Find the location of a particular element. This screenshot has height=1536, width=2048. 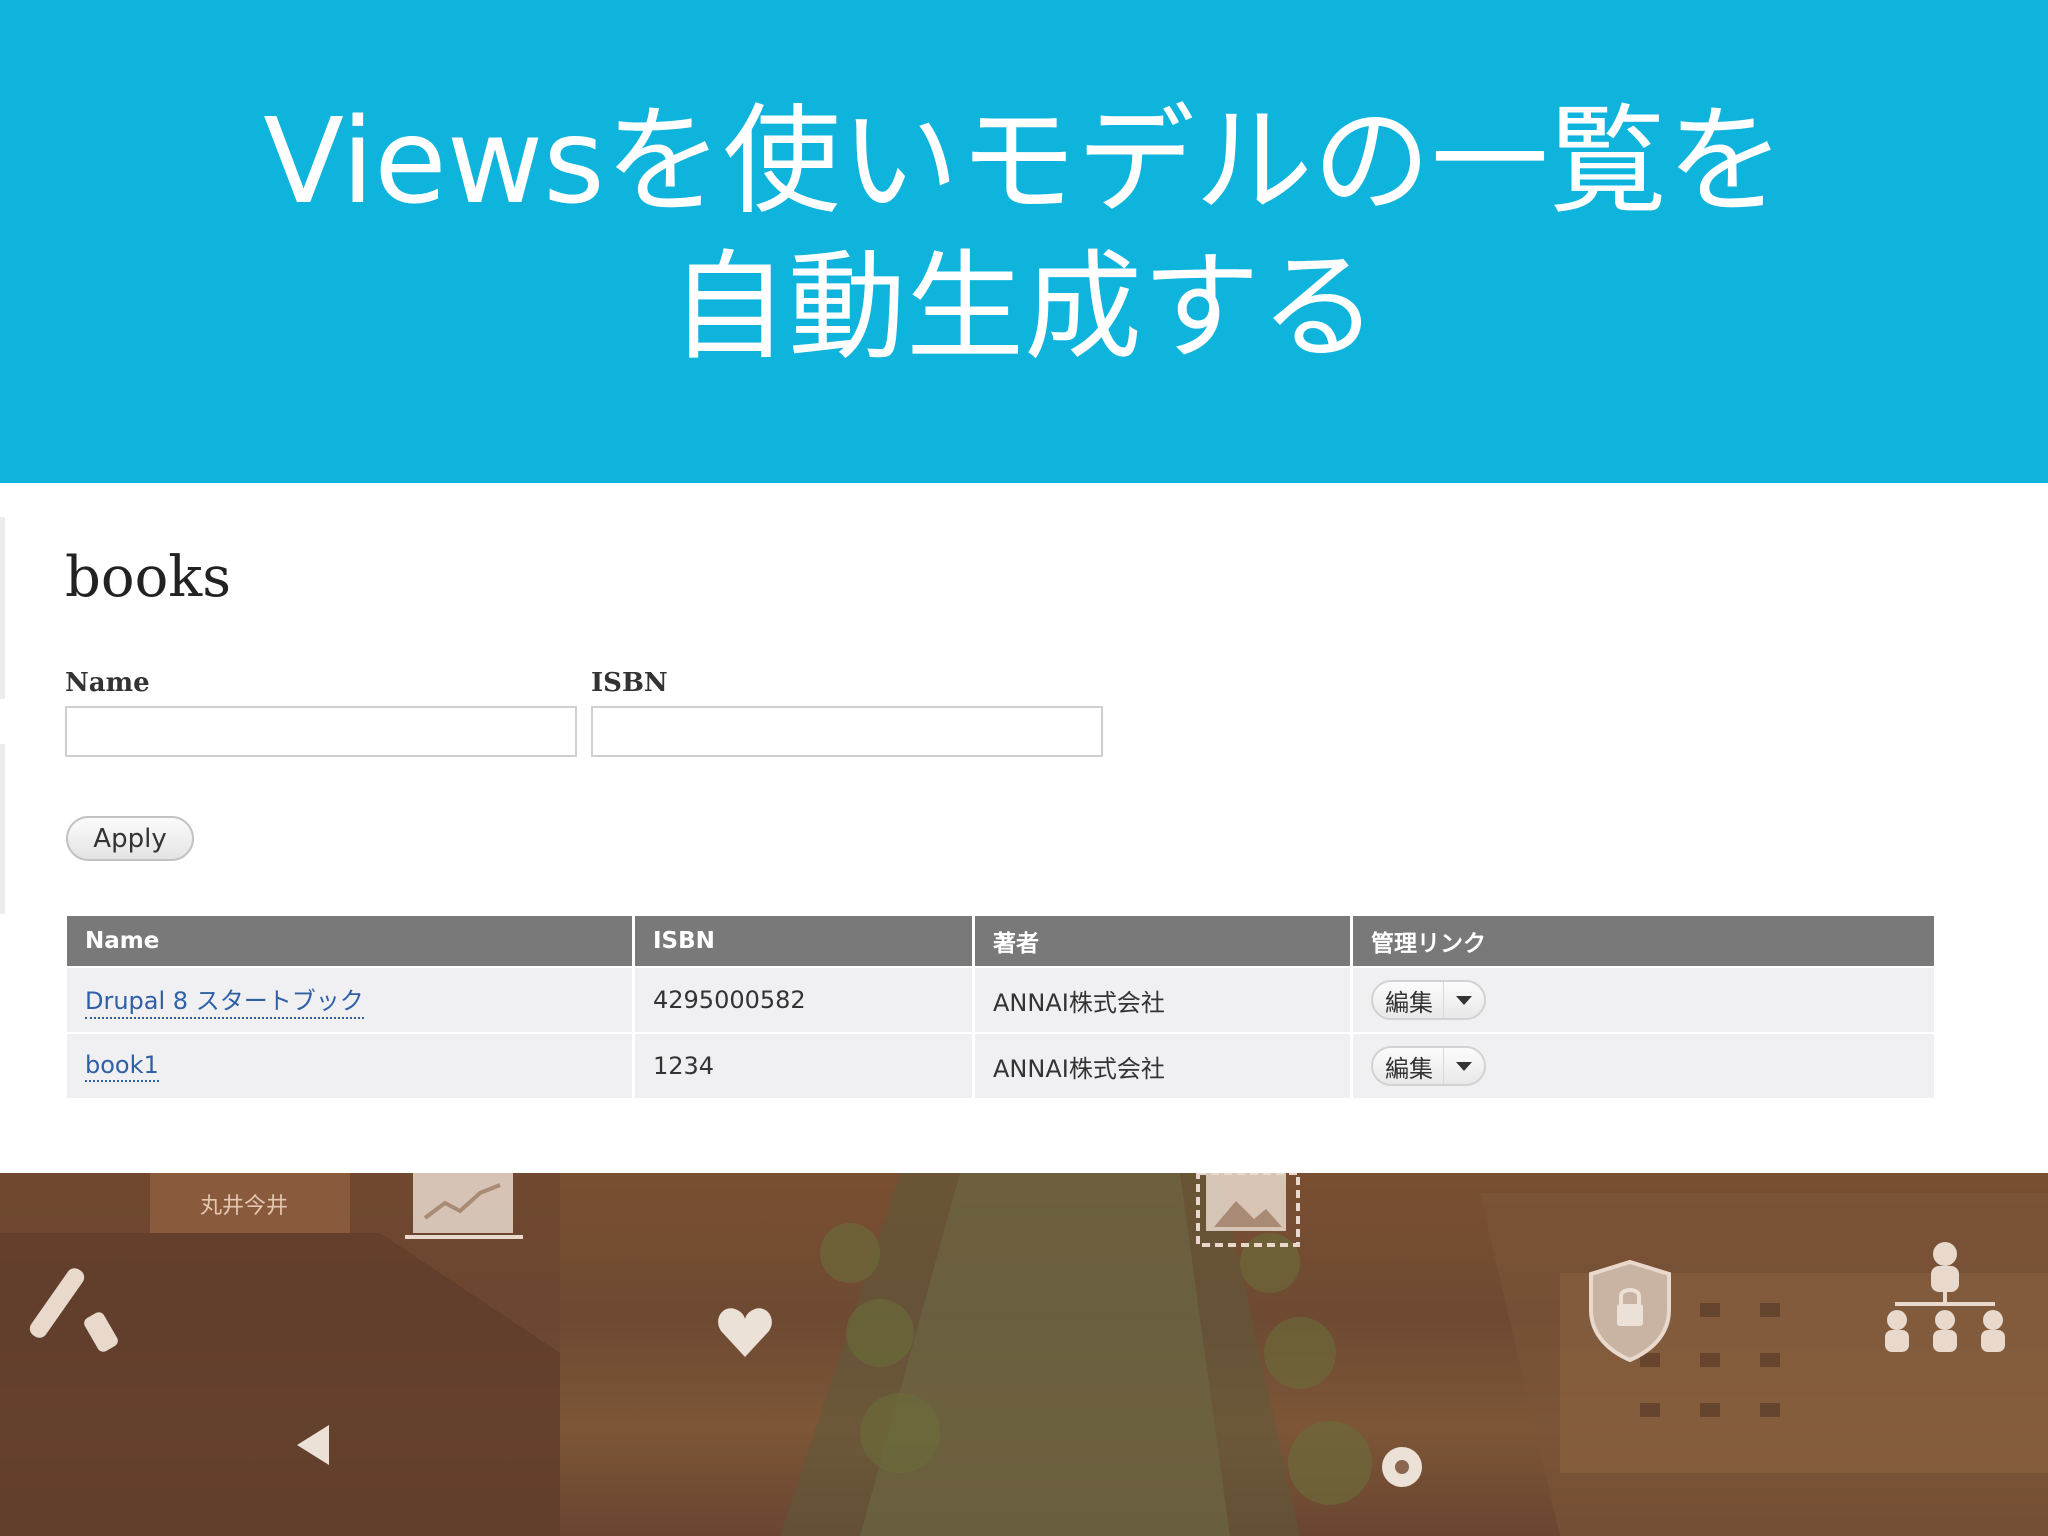

chart-icon is located at coordinates (464, 1206).